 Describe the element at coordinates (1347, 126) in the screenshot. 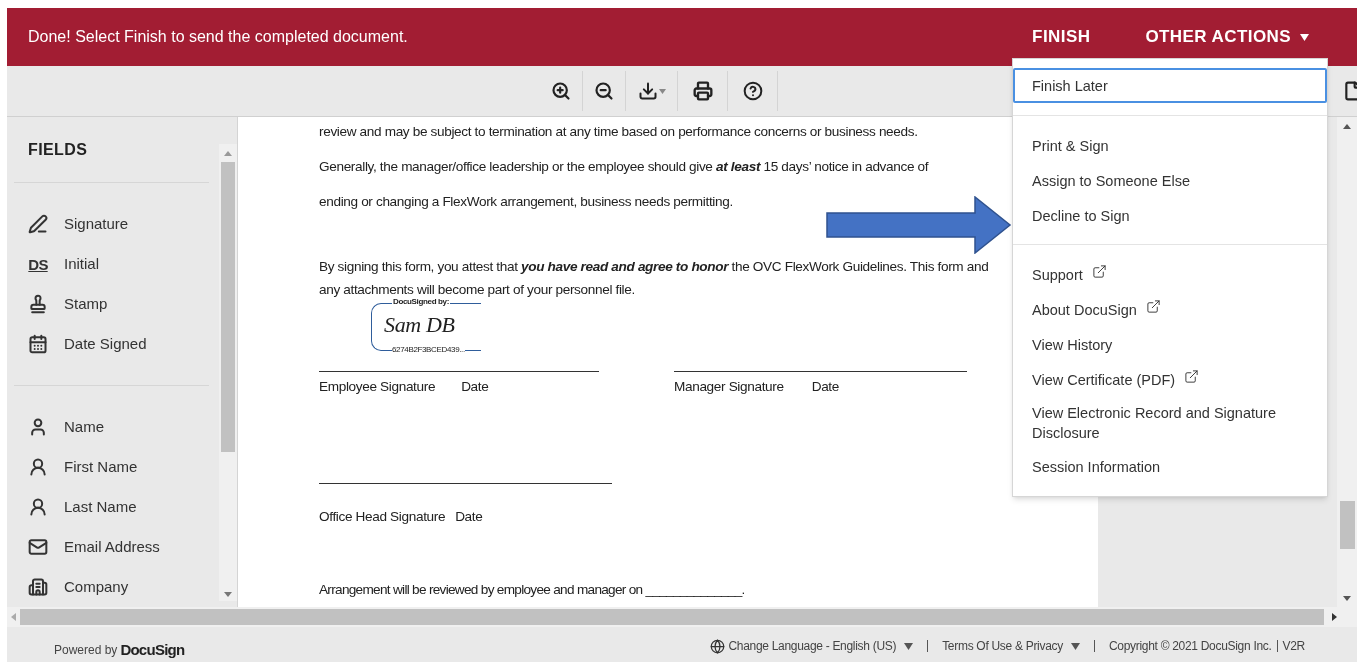

I see `scroll-up-icon` at that location.